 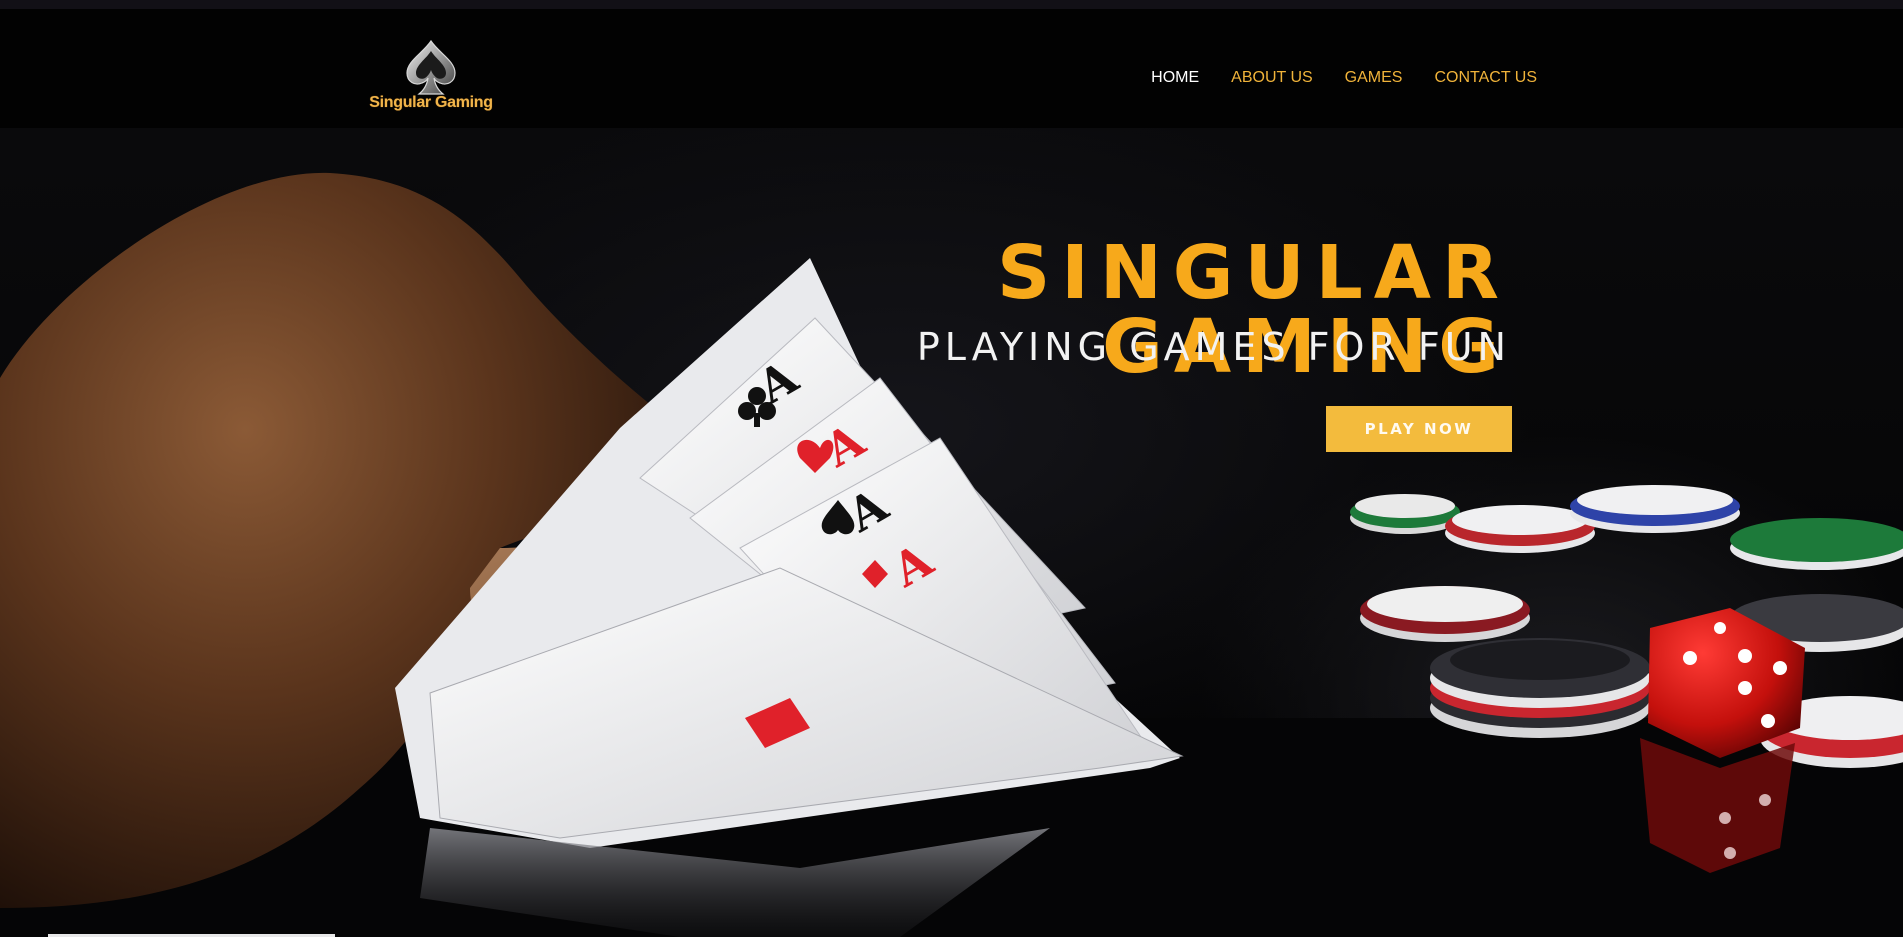 What do you see at coordinates (1272, 78) in the screenshot?
I see `nav-about-us: ABOUT US` at bounding box center [1272, 78].